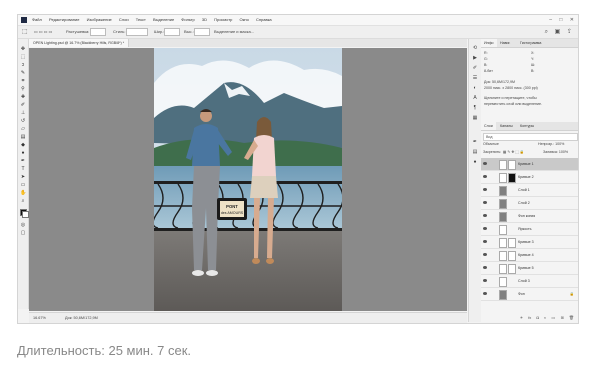  Describe the element at coordinates (550, 20) in the screenshot. I see `minimize-button: –` at that location.